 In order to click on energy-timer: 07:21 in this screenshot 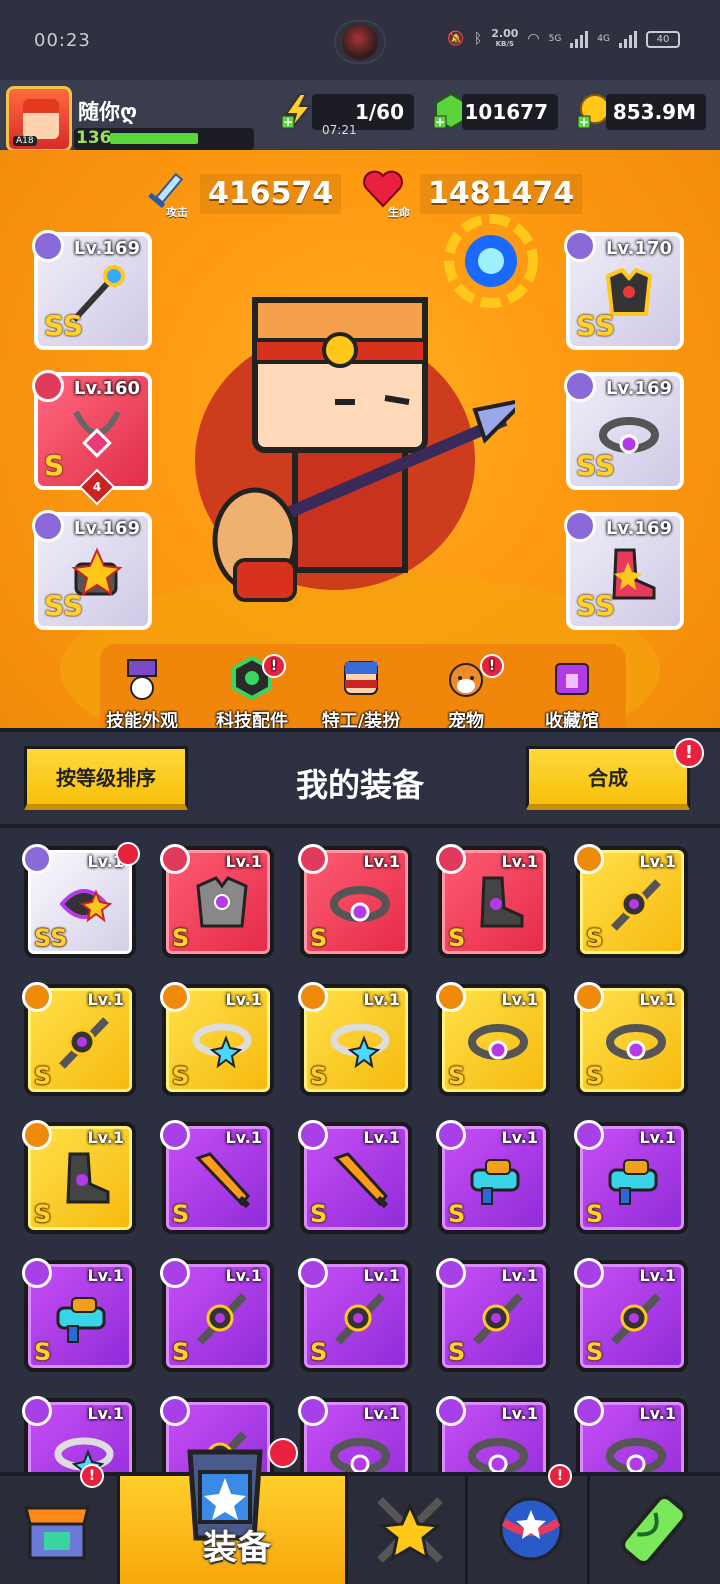, I will do `click(339, 130)`.